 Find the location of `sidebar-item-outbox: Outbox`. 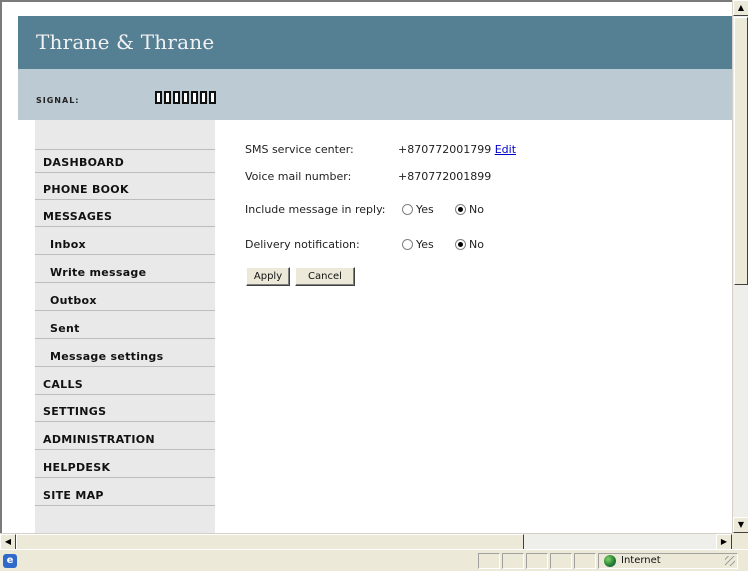

sidebar-item-outbox: Outbox is located at coordinates (125, 300).